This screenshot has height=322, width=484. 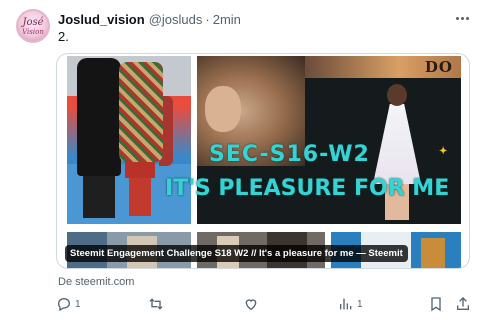 I want to click on avatar-logo-subtext: Vision, so click(x=33, y=32).